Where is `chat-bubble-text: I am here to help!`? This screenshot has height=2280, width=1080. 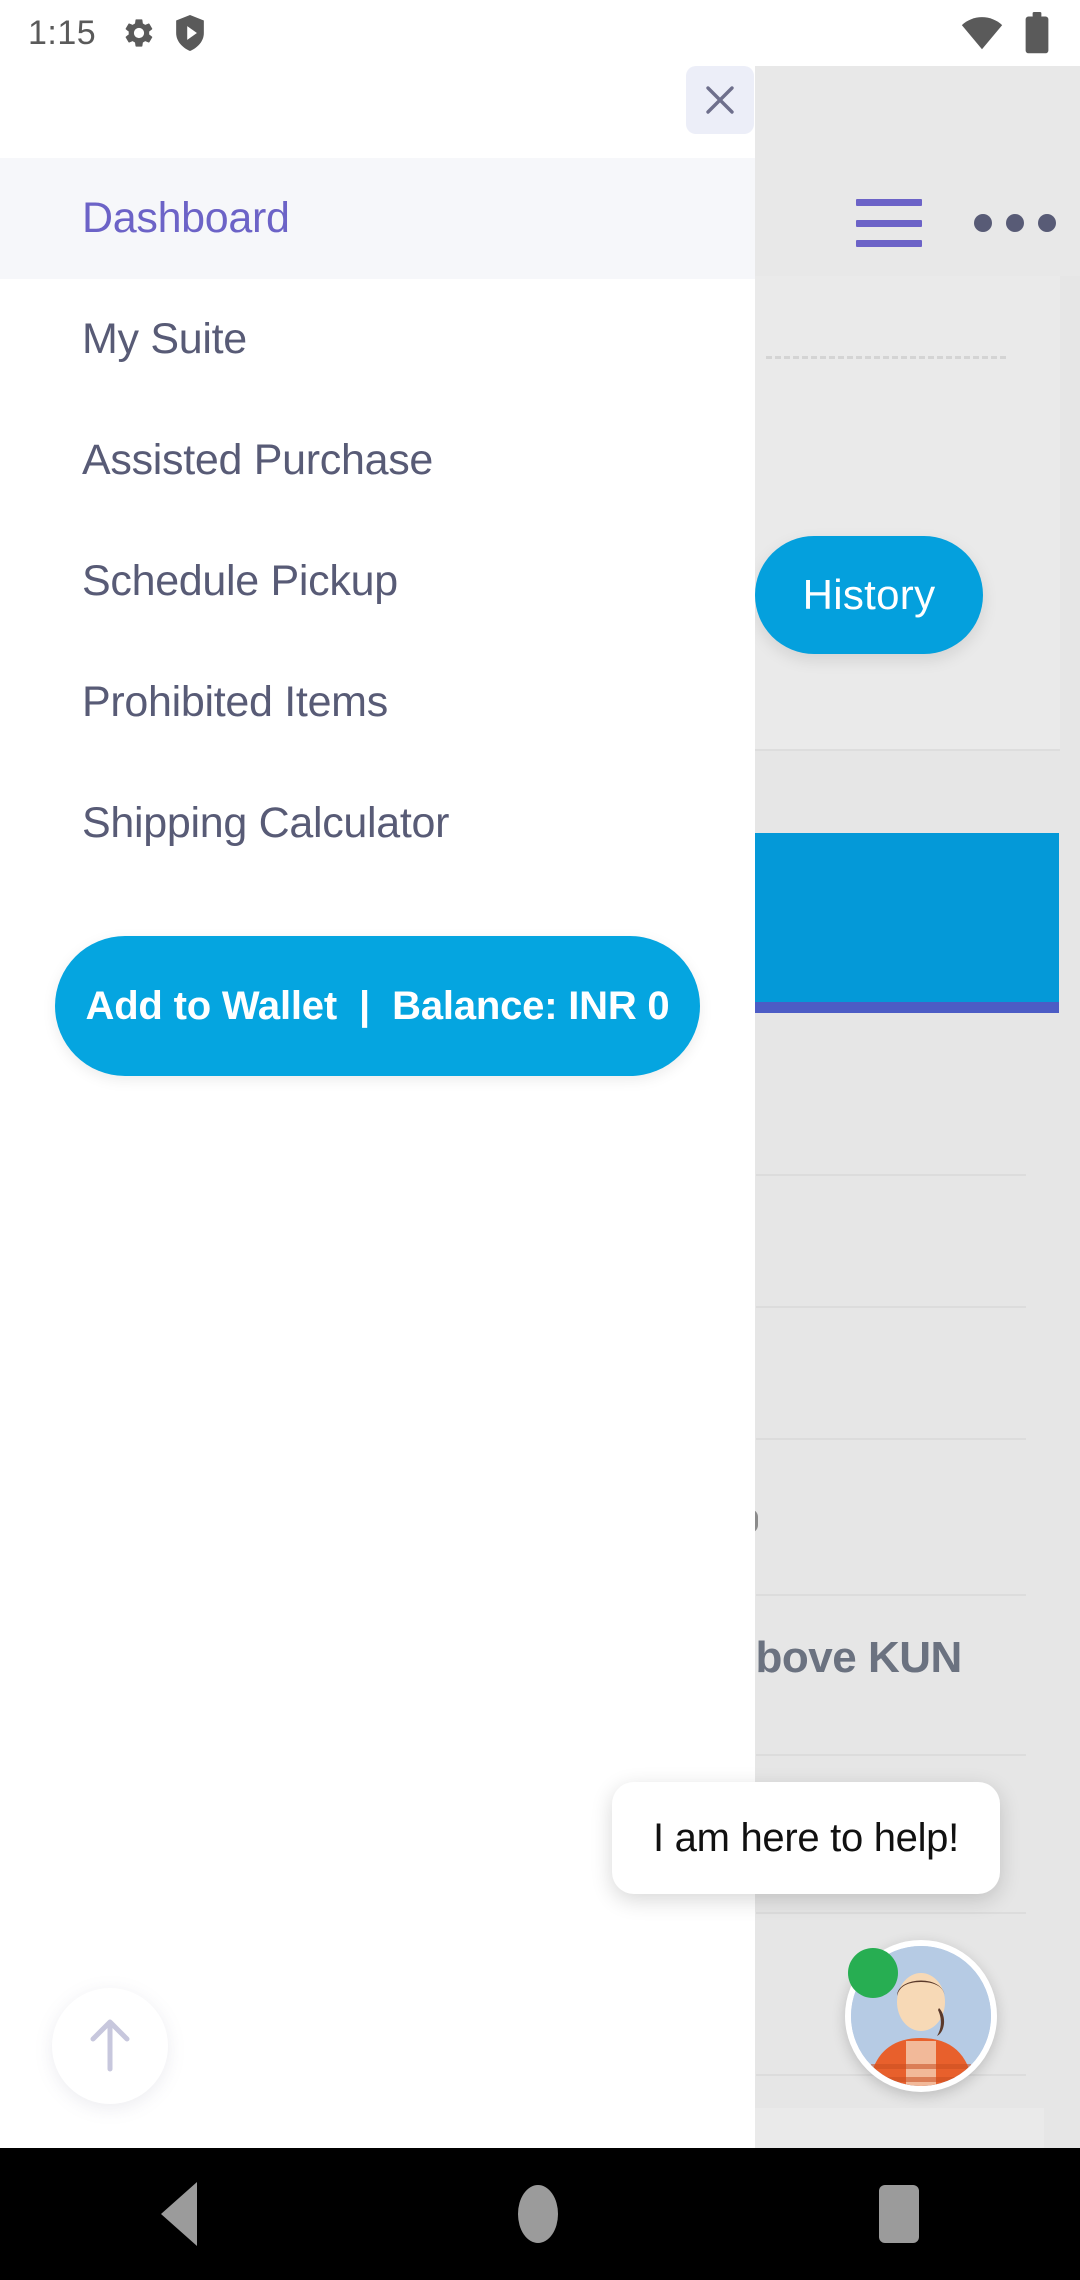 chat-bubble-text: I am here to help! is located at coordinates (806, 1837).